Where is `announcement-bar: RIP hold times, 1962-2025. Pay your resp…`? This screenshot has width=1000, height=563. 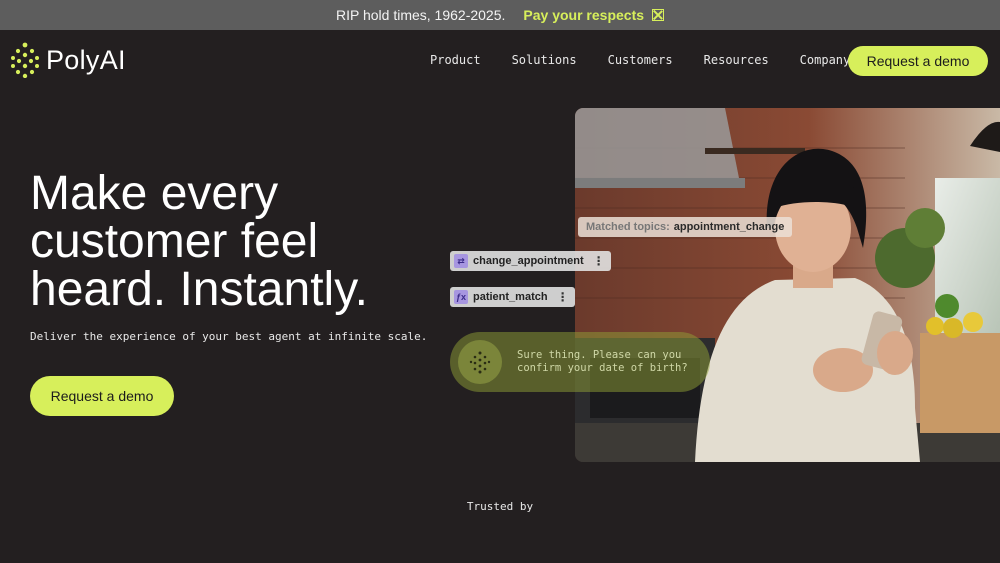 announcement-bar: RIP hold times, 1962-2025. Pay your resp… is located at coordinates (500, 15).